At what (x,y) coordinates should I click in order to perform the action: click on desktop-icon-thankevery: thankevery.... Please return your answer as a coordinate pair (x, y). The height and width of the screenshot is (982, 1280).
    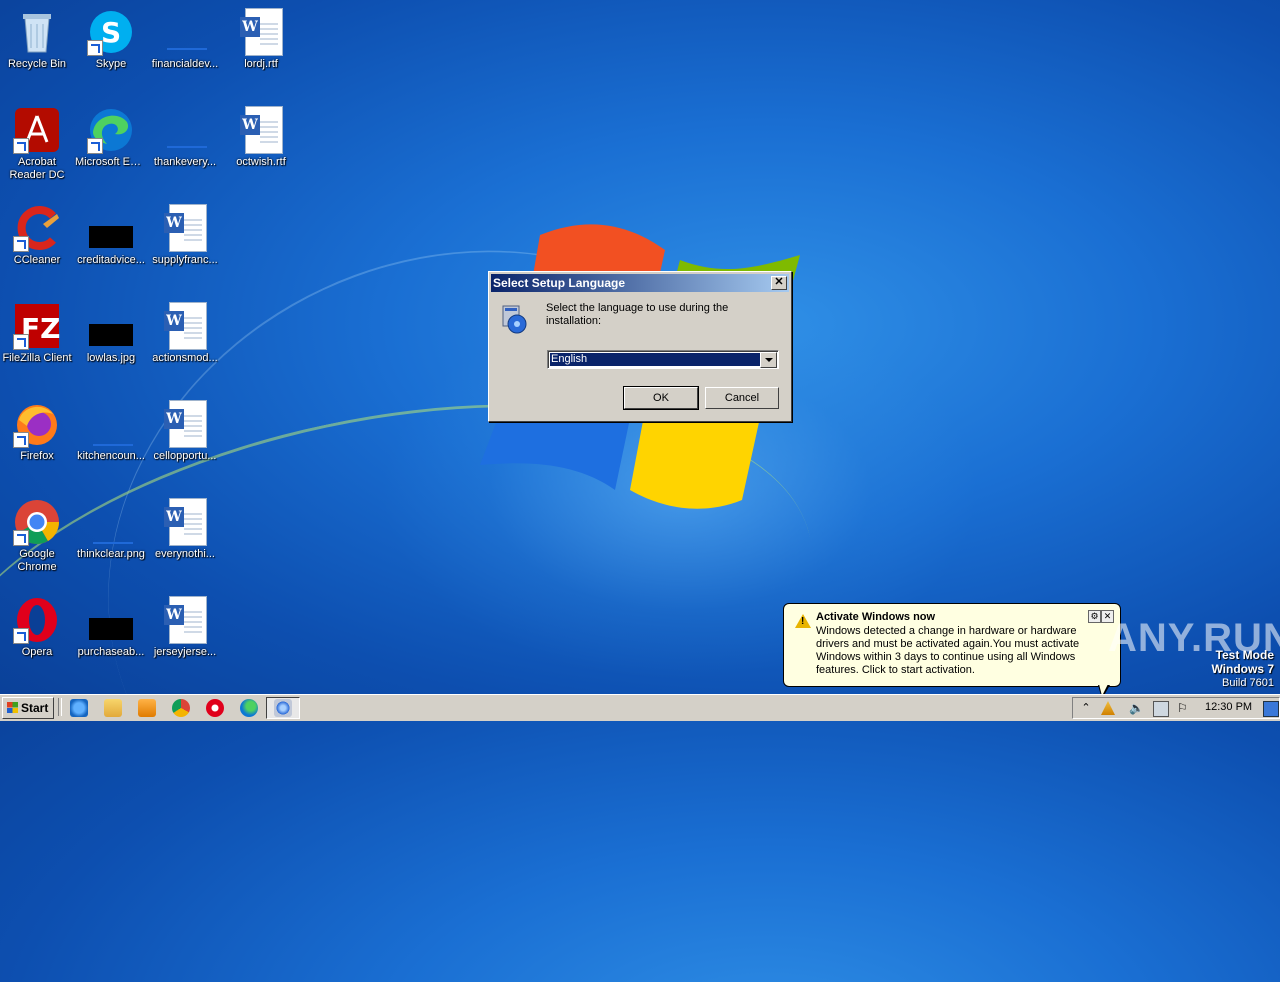
    Looking at the image, I should click on (185, 134).